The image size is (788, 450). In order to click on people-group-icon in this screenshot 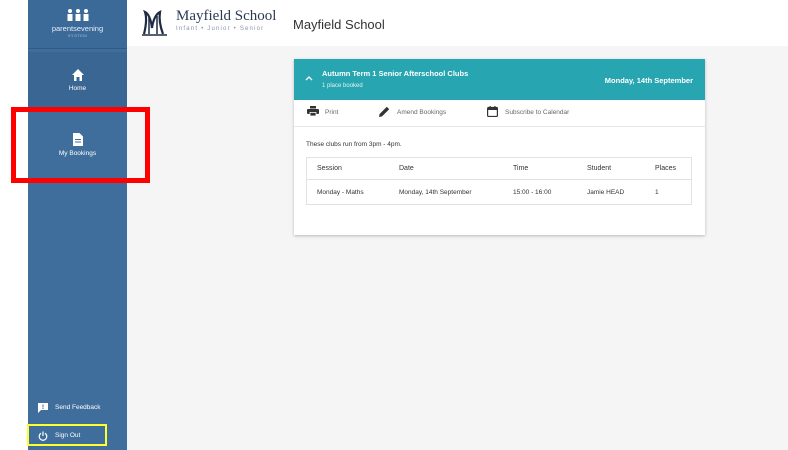, I will do `click(78, 15)`.